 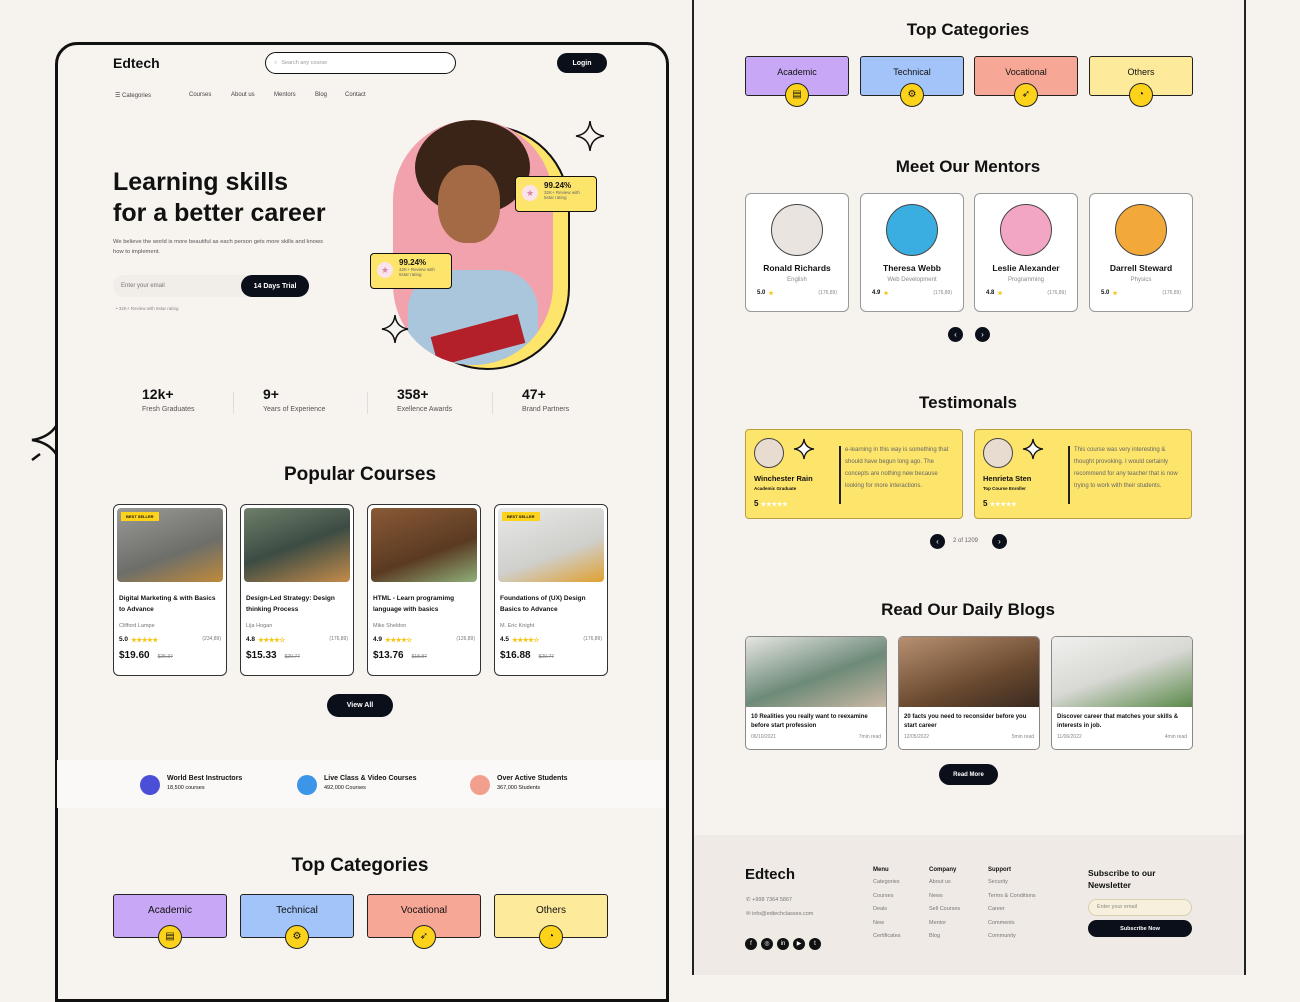 I want to click on footer-link: About us, so click(x=944, y=883).